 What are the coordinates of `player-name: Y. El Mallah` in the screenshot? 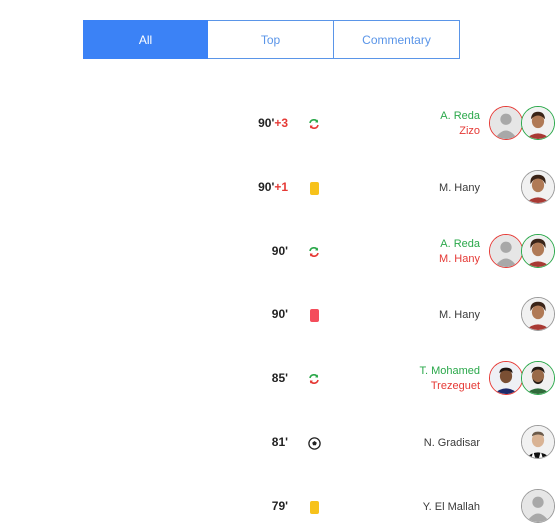 It's located at (451, 507).